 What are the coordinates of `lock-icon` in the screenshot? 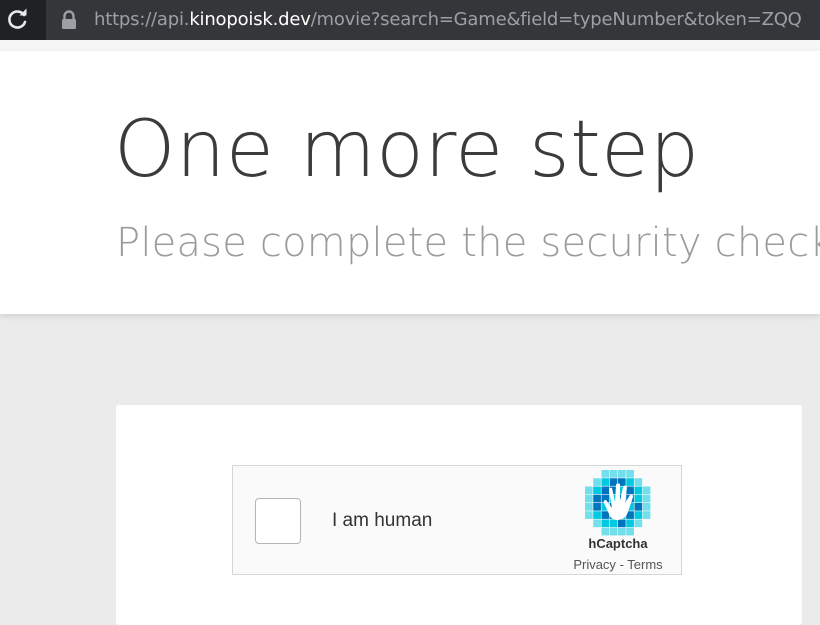 It's located at (69, 19).